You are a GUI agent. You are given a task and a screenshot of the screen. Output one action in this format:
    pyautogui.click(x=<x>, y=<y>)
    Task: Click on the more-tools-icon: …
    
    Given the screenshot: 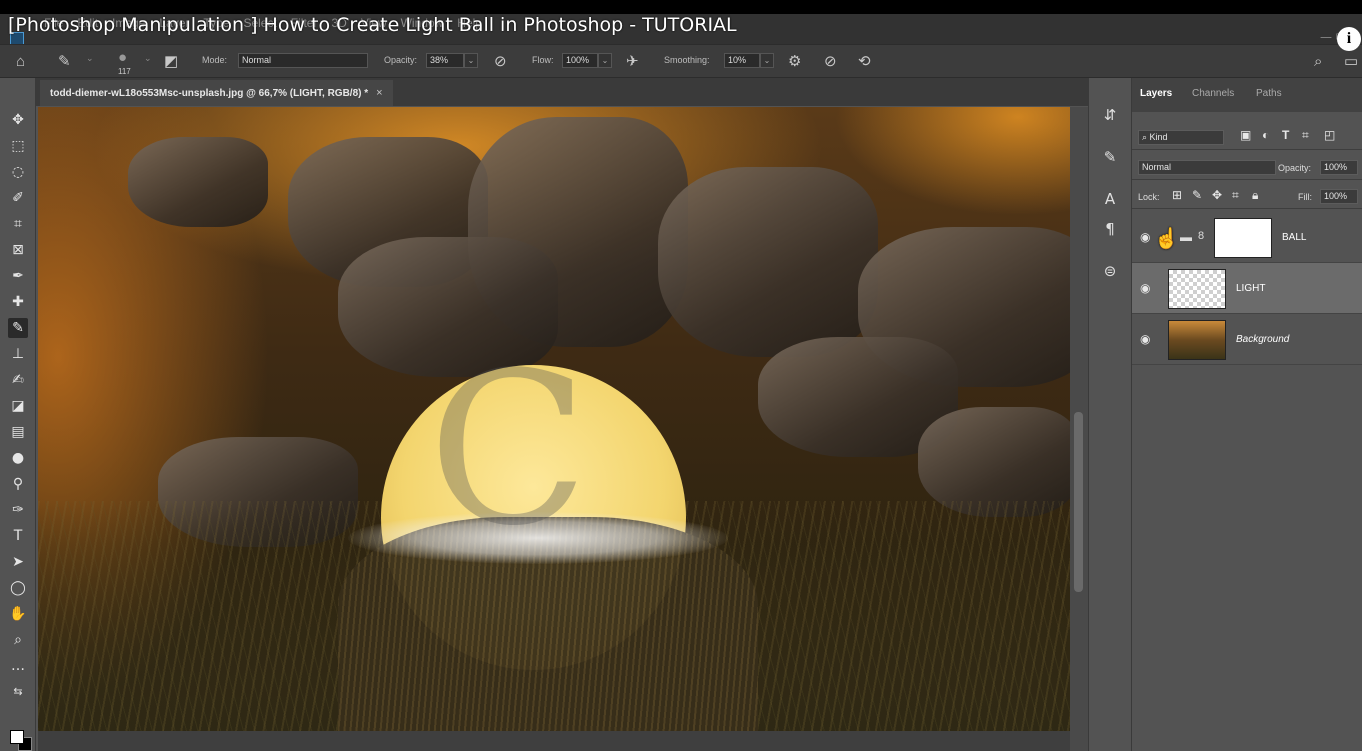 What is the action you would take?
    pyautogui.click(x=18, y=666)
    